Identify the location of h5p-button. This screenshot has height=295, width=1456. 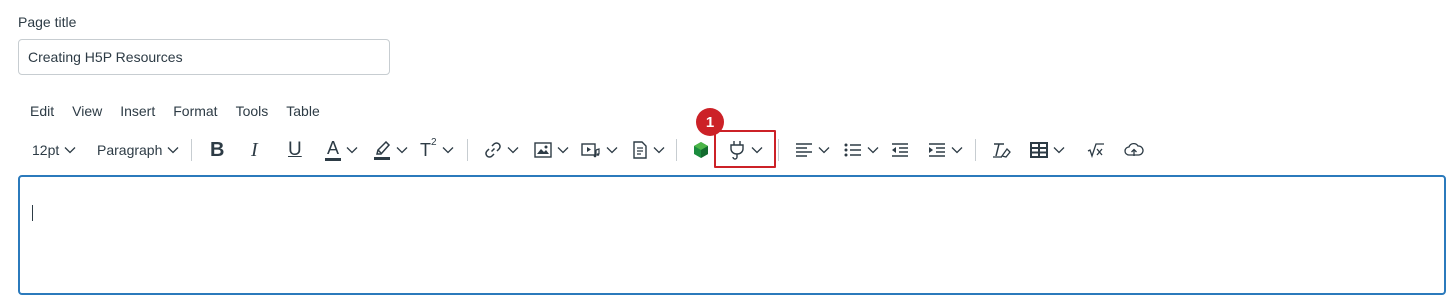
(701, 150).